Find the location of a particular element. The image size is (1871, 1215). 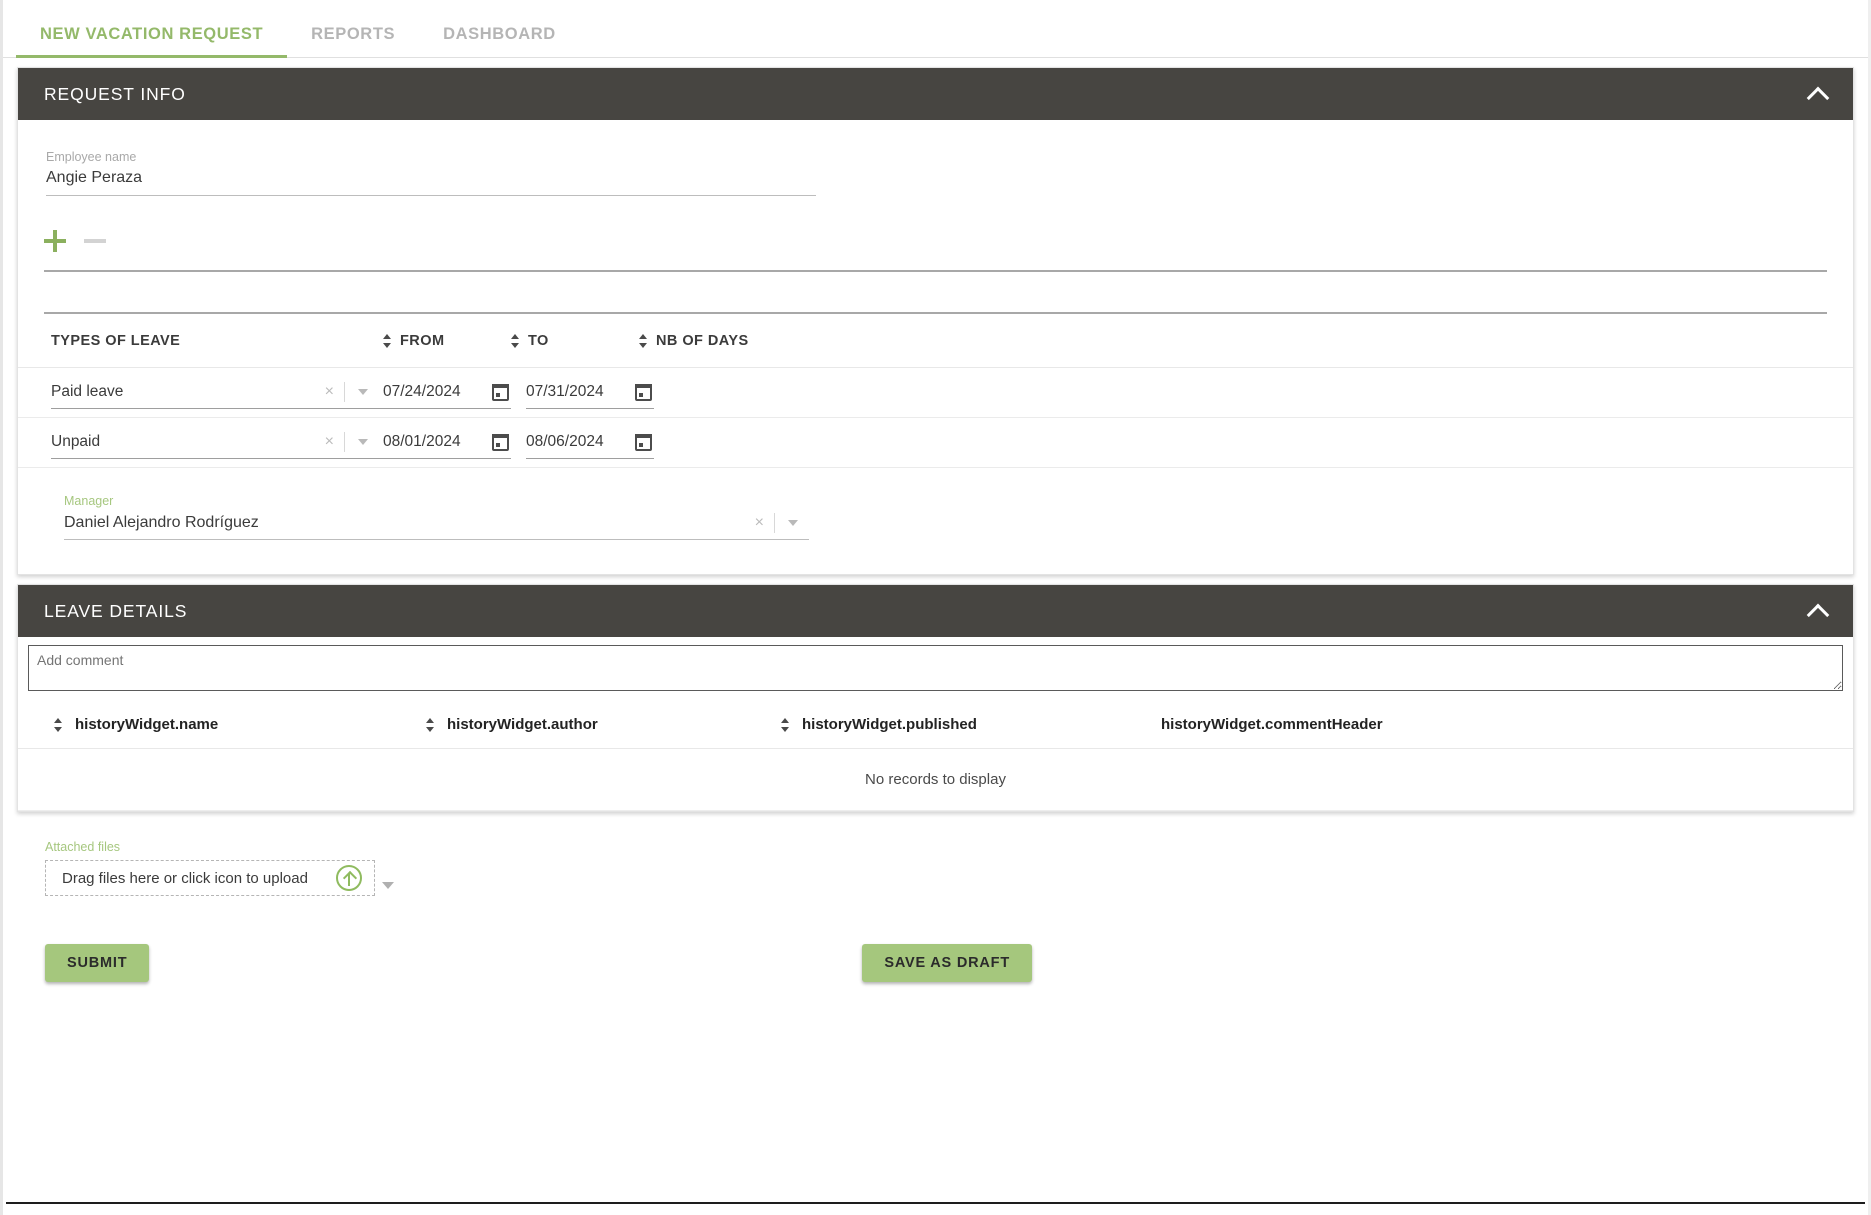

column-header-history-comment: historyWidget.commentHeader is located at coordinates (1351, 724).